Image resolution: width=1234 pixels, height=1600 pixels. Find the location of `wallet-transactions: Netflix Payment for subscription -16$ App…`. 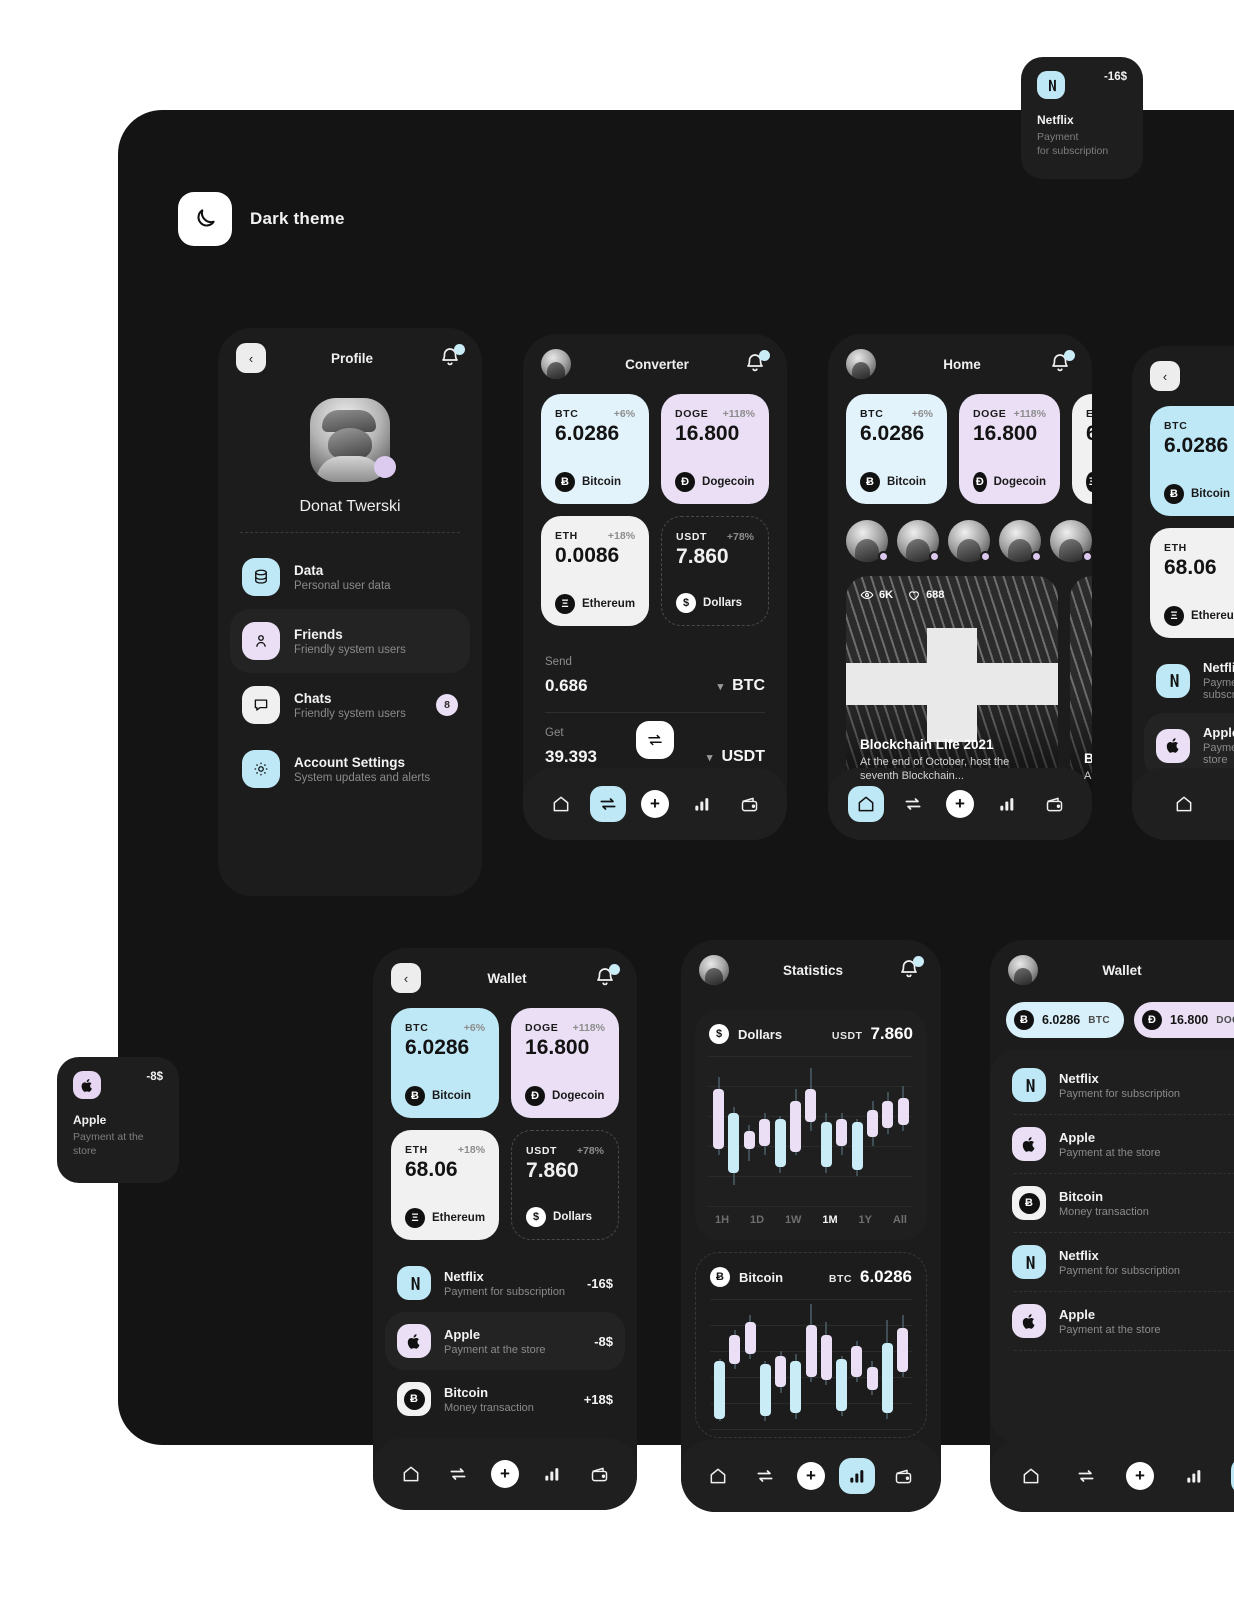

wallet-transactions: Netflix Payment for subscription -16$ App… is located at coordinates (505, 1334).